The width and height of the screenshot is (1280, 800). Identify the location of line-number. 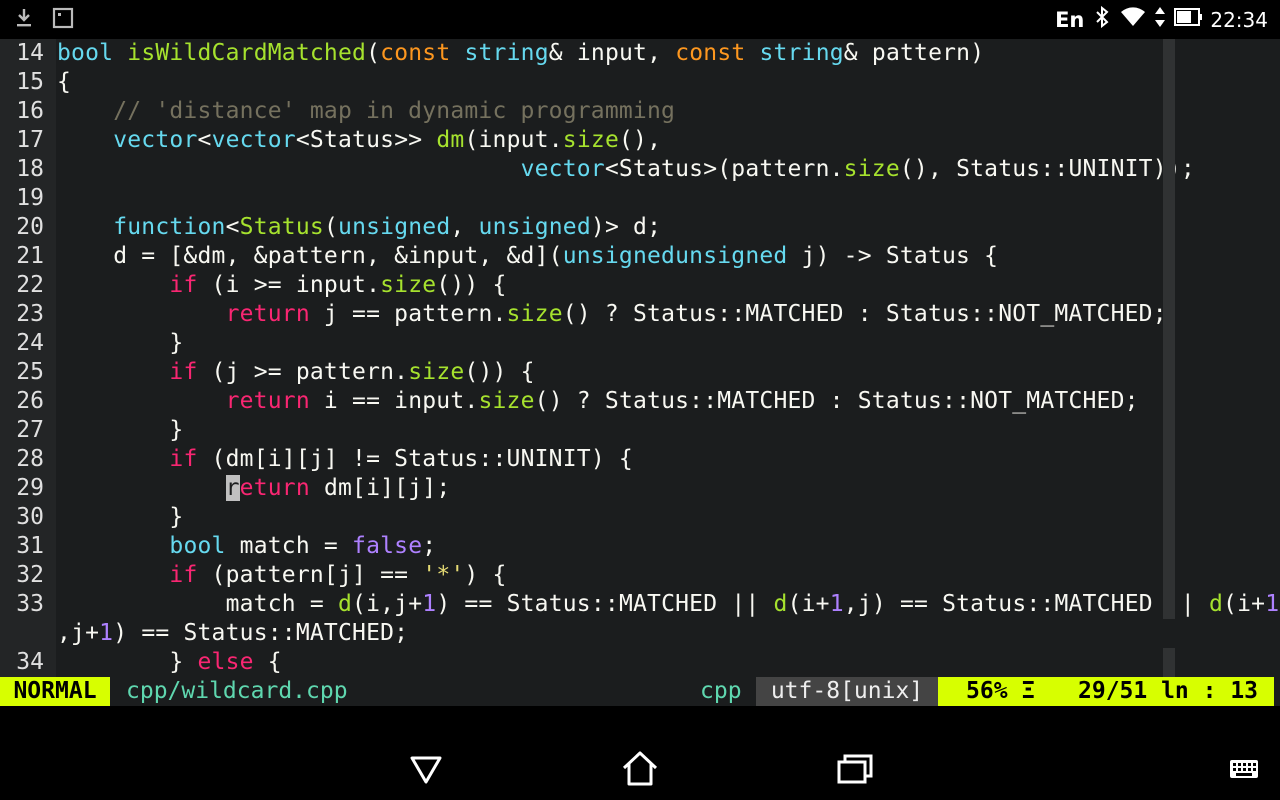
(22, 633).